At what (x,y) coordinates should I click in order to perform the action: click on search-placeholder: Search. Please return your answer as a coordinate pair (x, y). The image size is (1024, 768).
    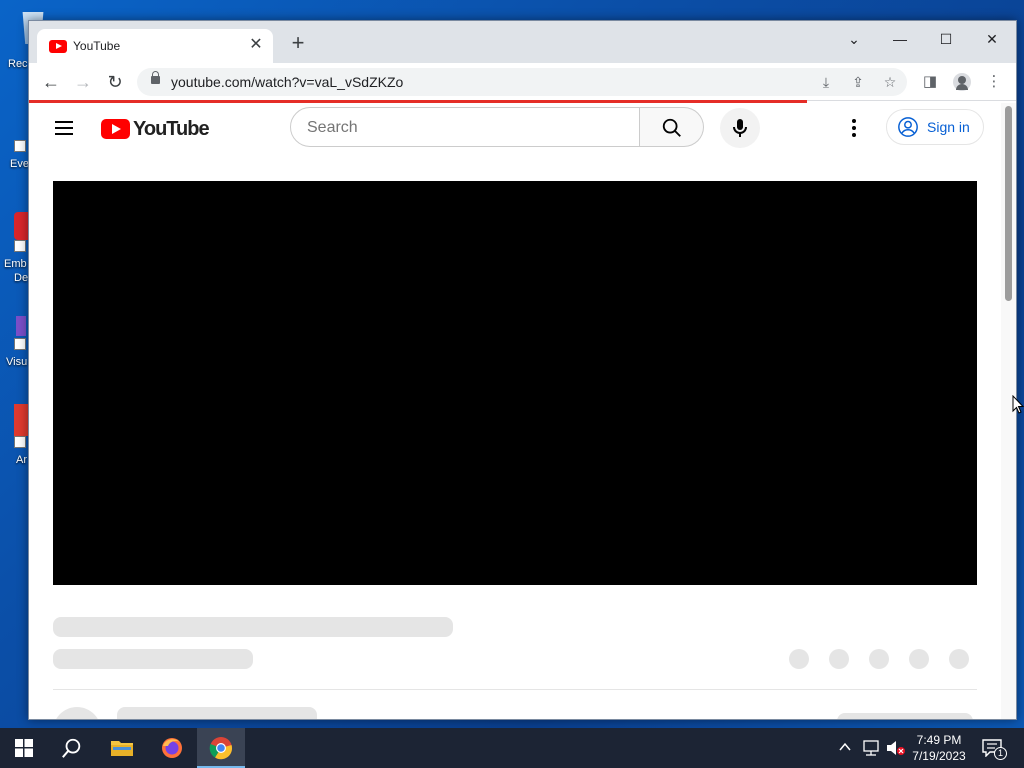
    Looking at the image, I should click on (332, 127).